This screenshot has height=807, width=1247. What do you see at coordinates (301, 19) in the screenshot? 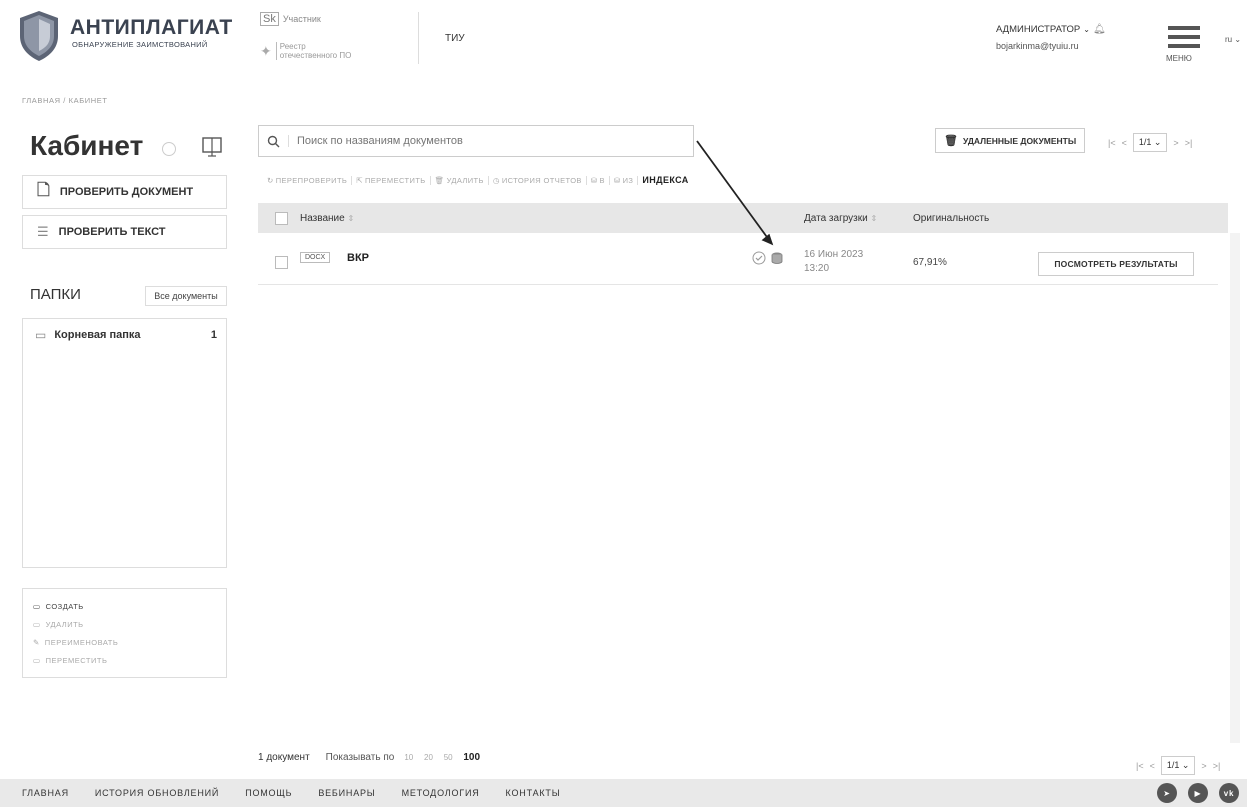
I see `skolkovo-text: Участник` at bounding box center [301, 19].